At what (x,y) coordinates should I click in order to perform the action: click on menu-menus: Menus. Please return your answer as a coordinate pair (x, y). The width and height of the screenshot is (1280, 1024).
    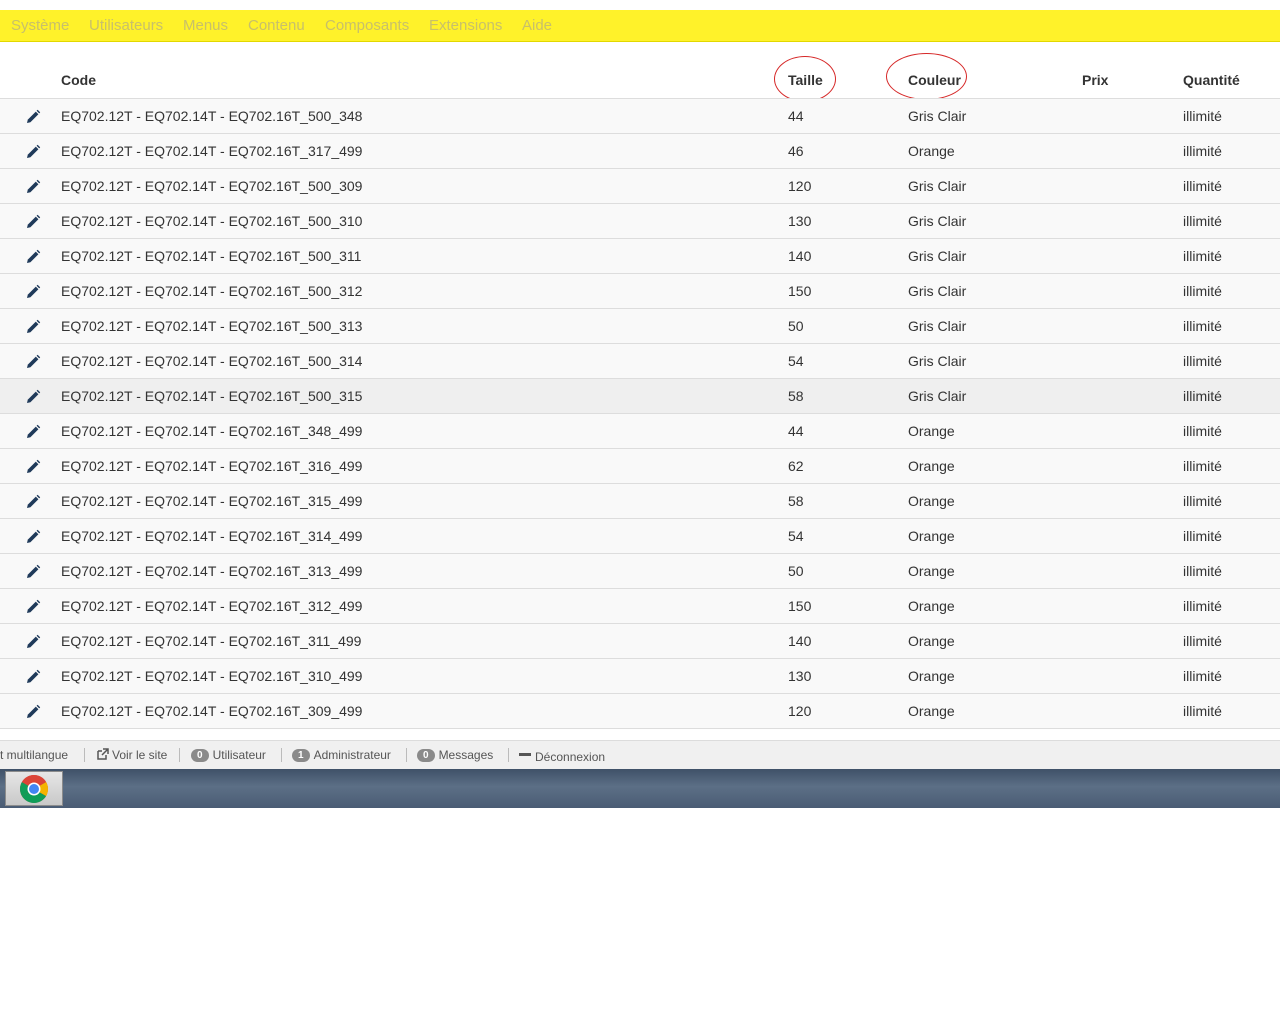
    Looking at the image, I should click on (205, 25).